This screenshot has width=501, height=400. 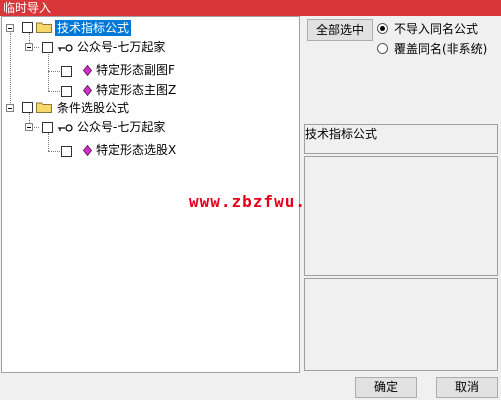 What do you see at coordinates (340, 30) in the screenshot?
I see `select-all-button: 全部选中` at bounding box center [340, 30].